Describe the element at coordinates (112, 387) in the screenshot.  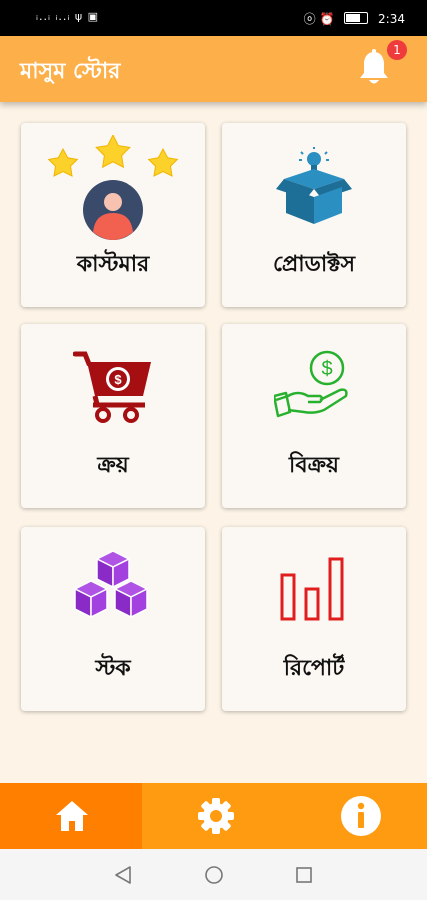
I see `shopping-cart-dollar-icon: $` at that location.